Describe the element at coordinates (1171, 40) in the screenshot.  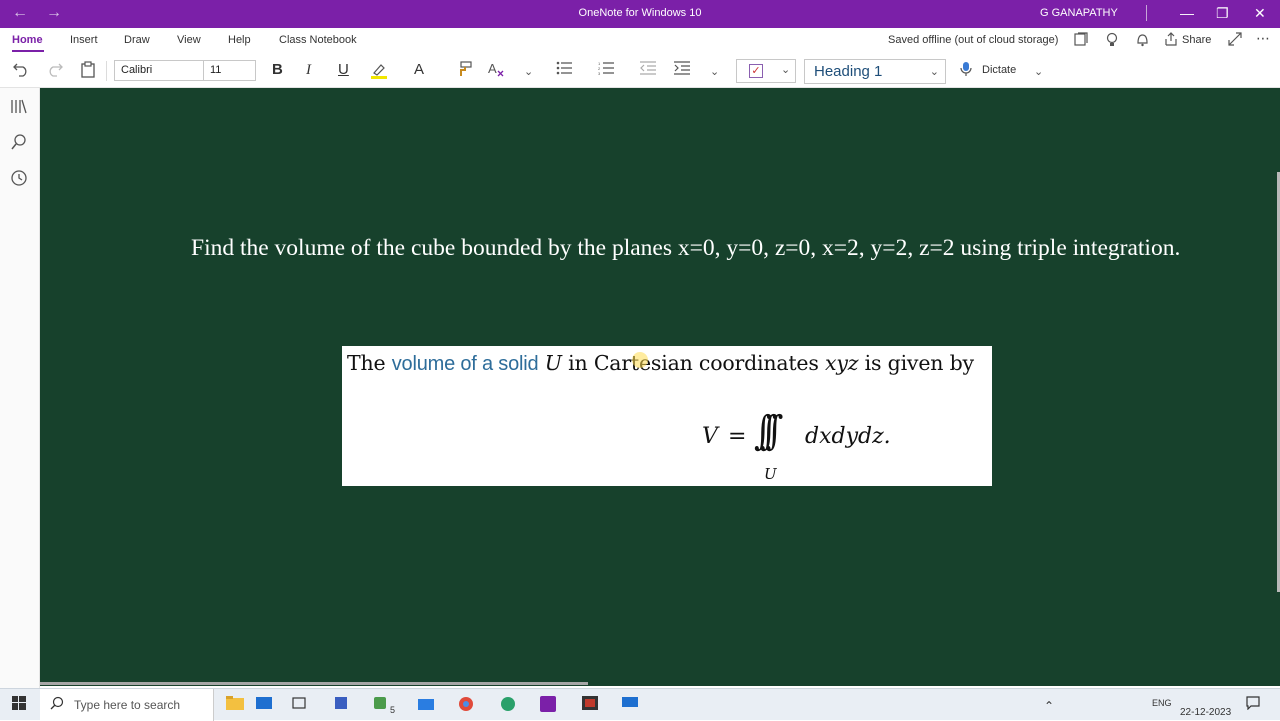
I see `share-icon` at that location.